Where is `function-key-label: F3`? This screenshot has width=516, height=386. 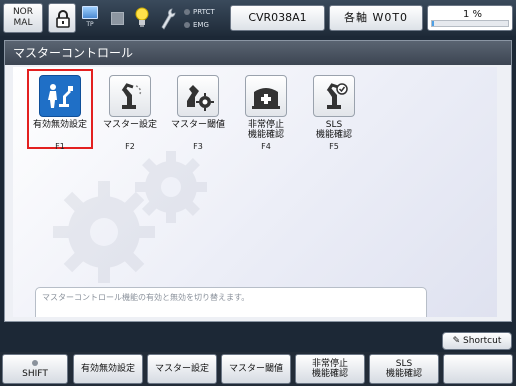 function-key-label: F3 is located at coordinates (198, 146).